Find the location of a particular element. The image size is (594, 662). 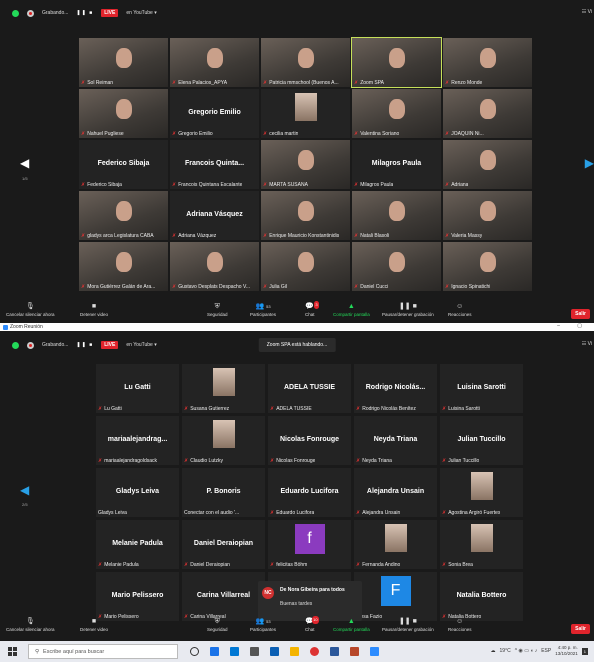

participant-tile: ✗ Enrique Mauricio Konstantinidis is located at coordinates (305, 215).